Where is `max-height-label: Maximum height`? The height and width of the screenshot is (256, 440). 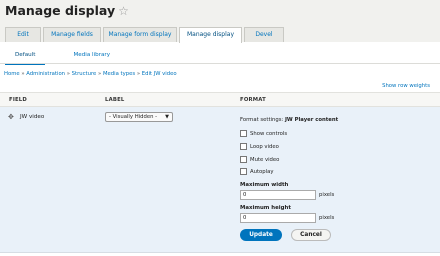 max-height-label: Maximum height is located at coordinates (265, 208).